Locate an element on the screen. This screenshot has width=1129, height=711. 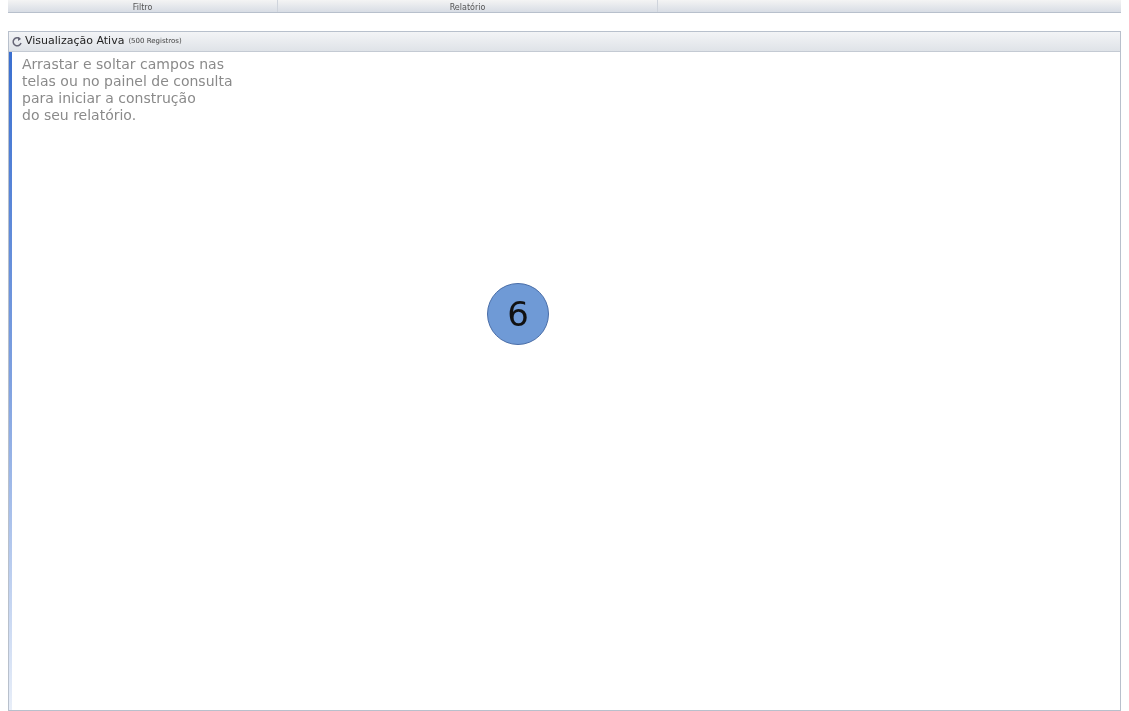
refresh-icon is located at coordinates (17, 41).